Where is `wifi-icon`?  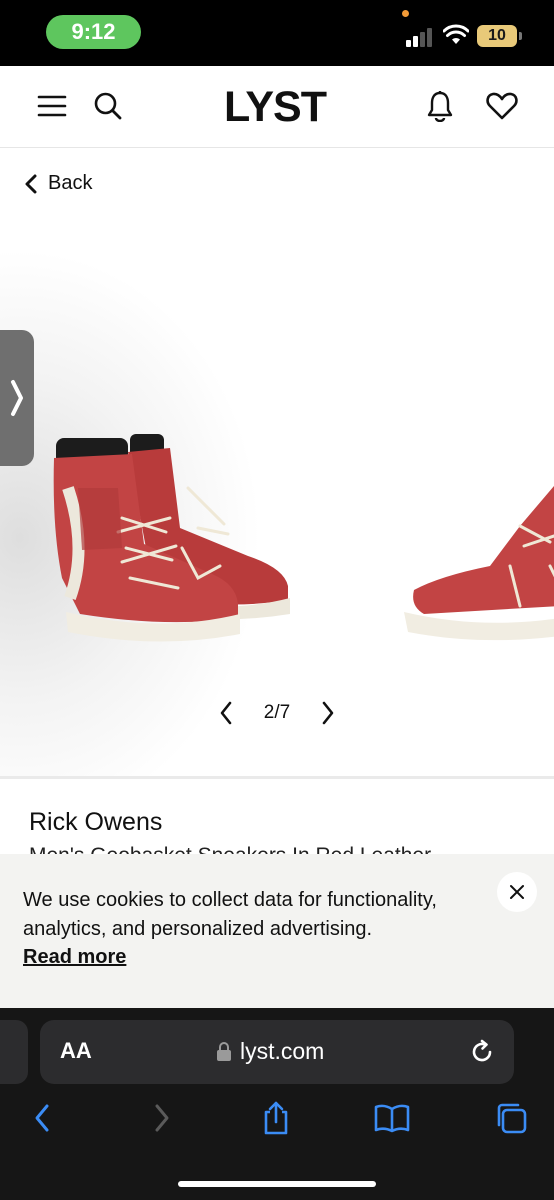 wifi-icon is located at coordinates (456, 34).